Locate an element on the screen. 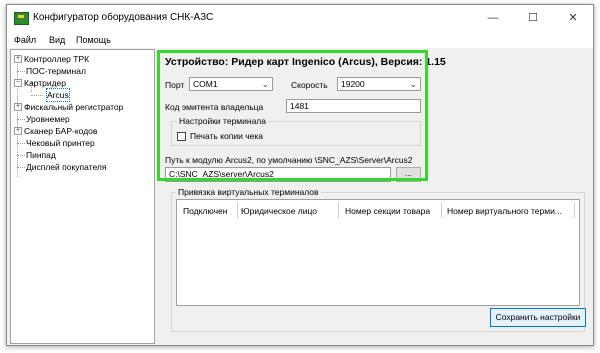  column-header-section-number: Номер секции товара is located at coordinates (387, 211).